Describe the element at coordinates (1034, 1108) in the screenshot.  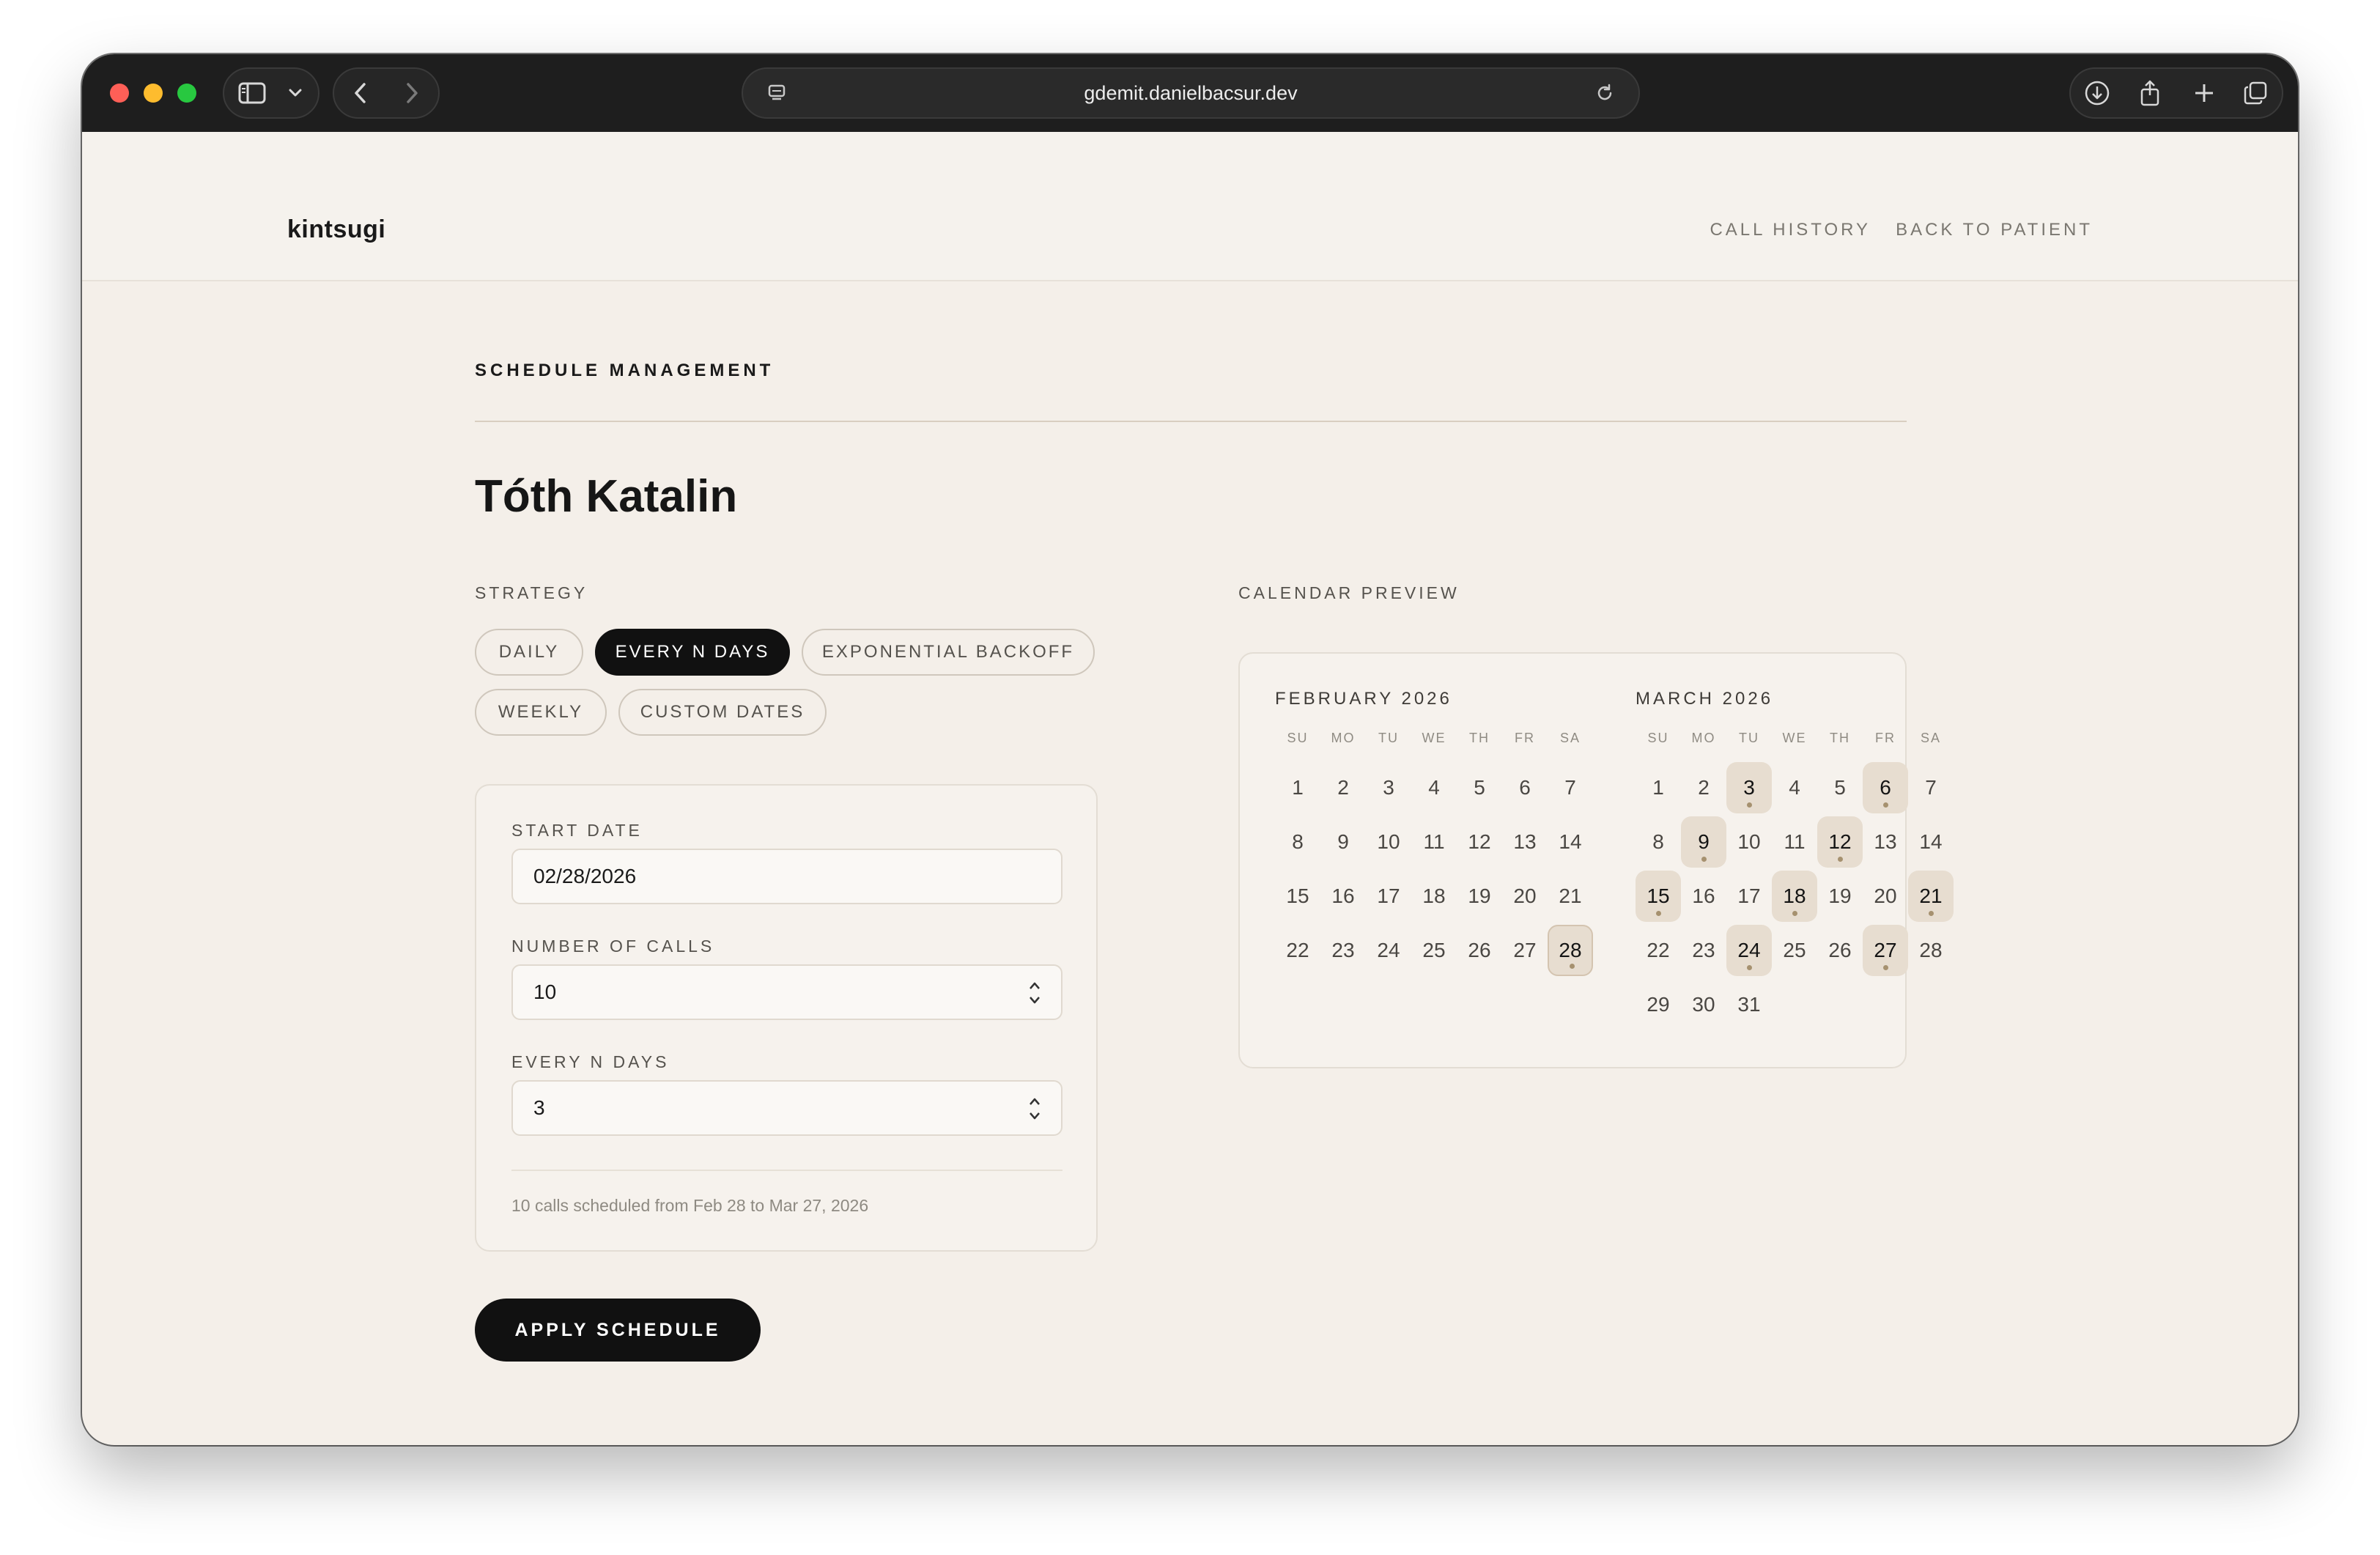
I see `every-n-days-stepper` at that location.